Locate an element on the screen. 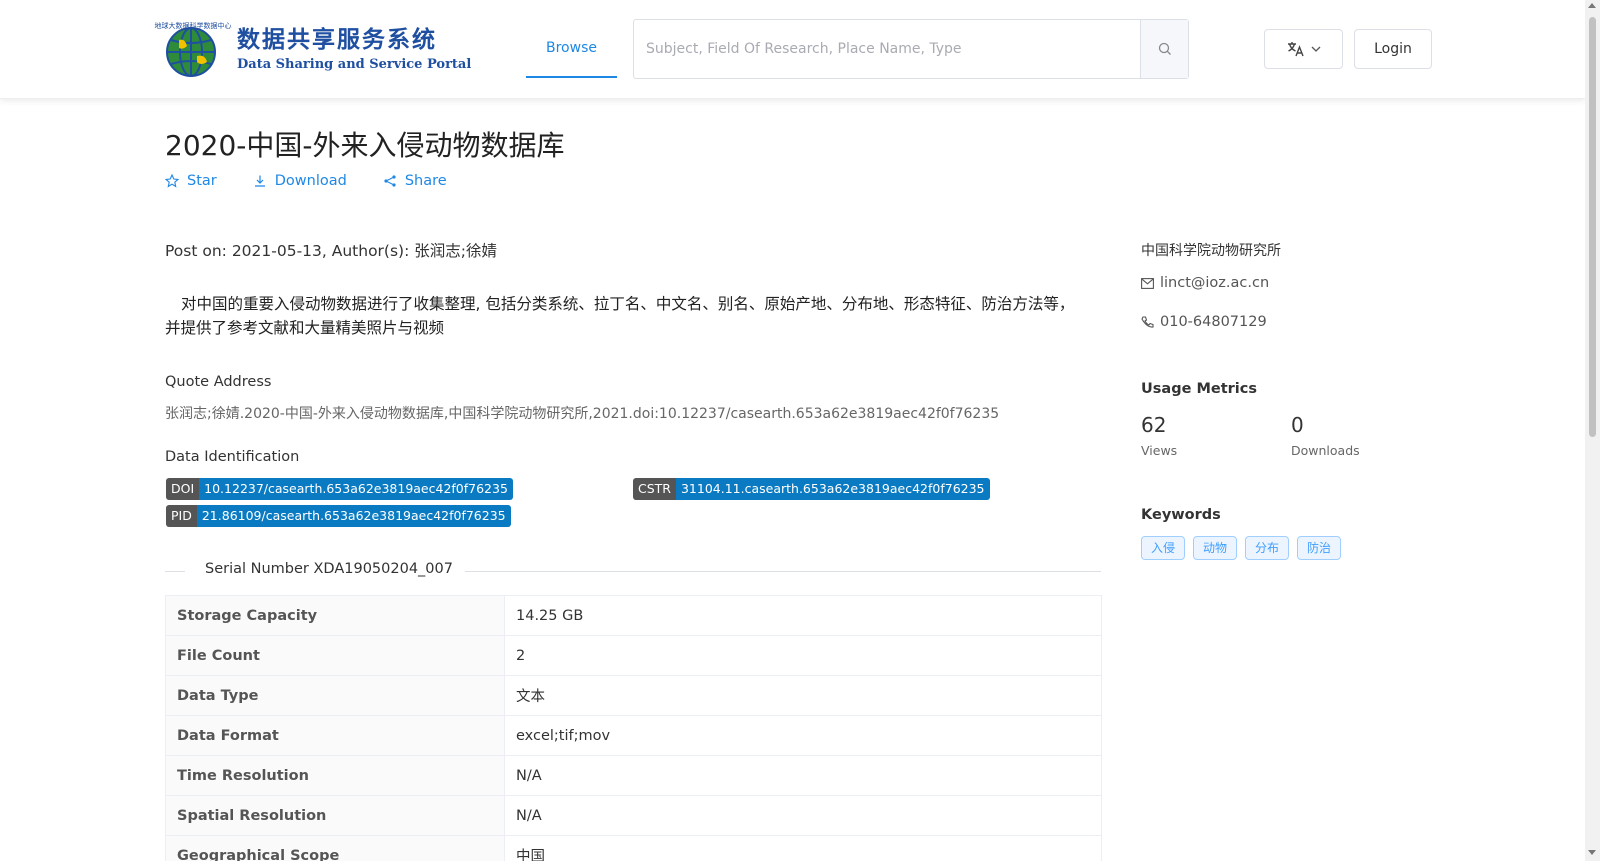  search-icon is located at coordinates (1164, 48).